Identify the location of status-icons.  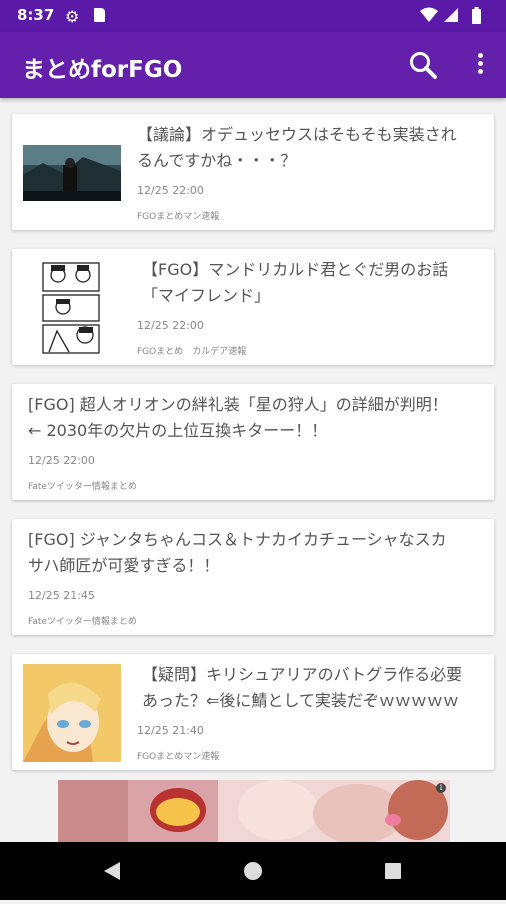
(456, 18).